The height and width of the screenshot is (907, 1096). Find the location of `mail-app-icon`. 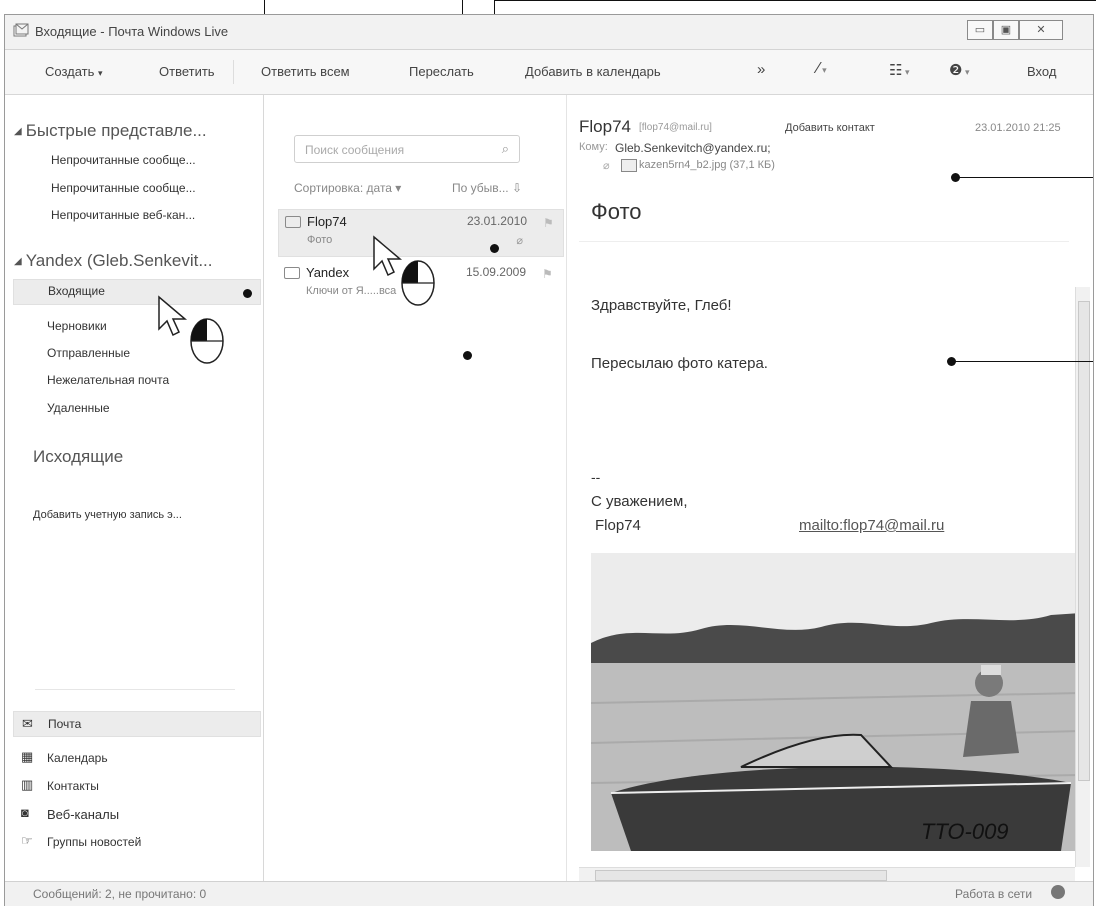

mail-app-icon is located at coordinates (21, 30).